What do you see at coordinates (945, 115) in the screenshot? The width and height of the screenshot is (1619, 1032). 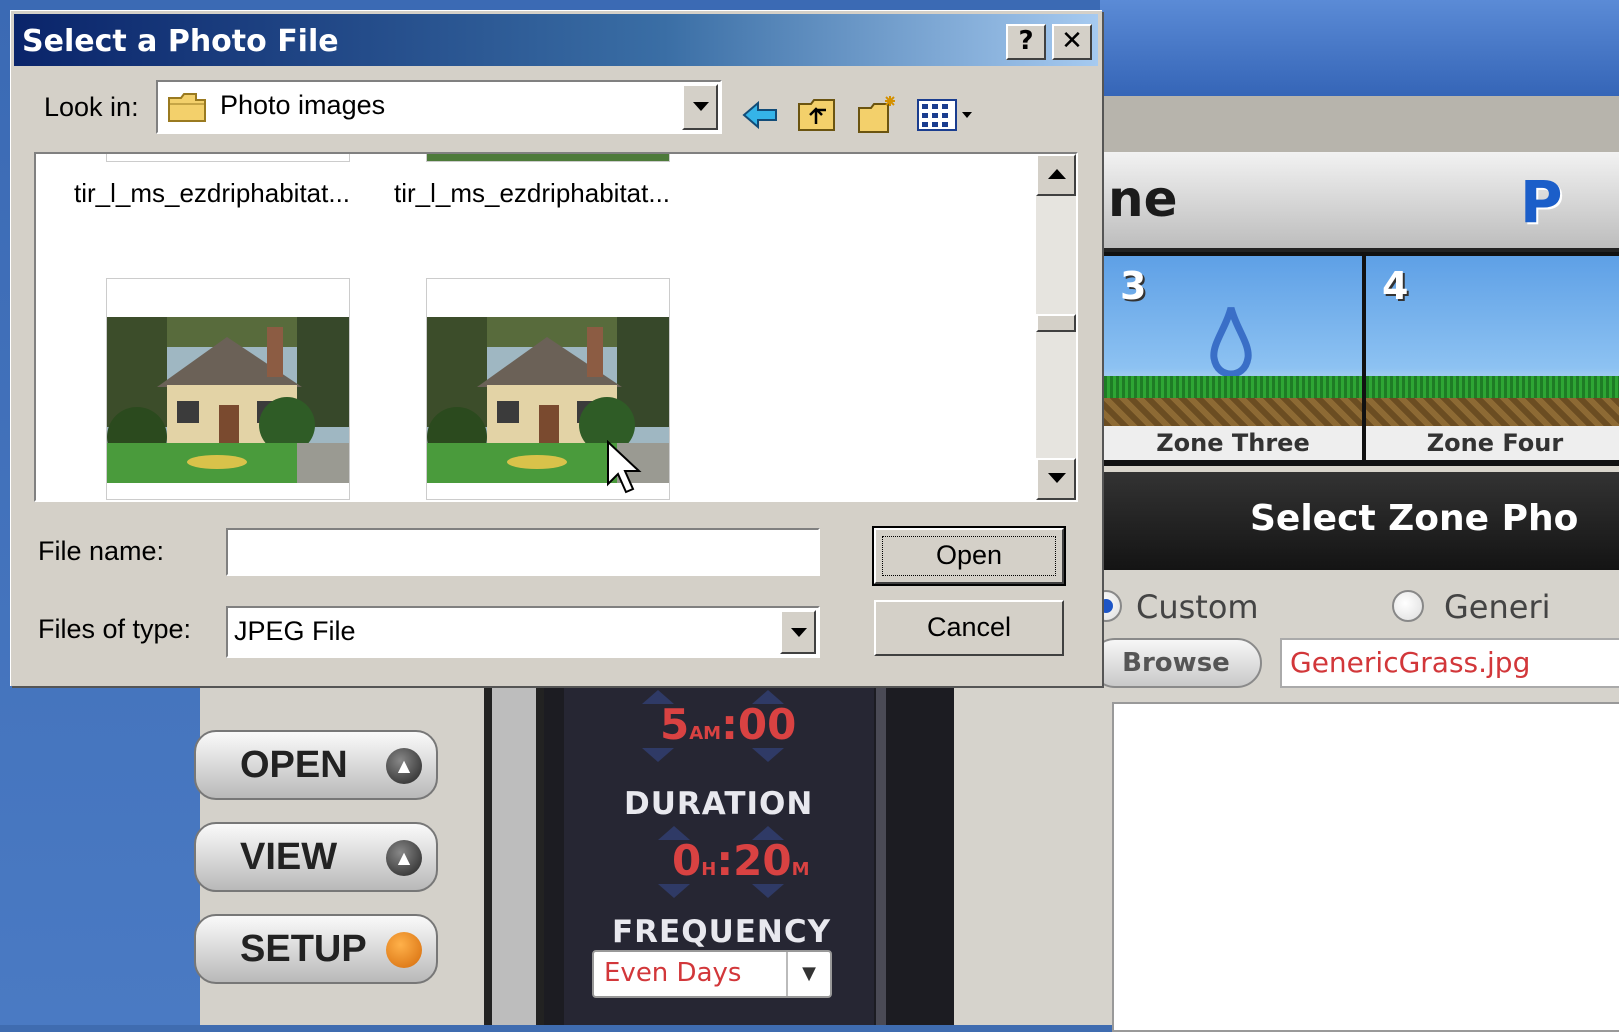 I see `view-menu-icon` at bounding box center [945, 115].